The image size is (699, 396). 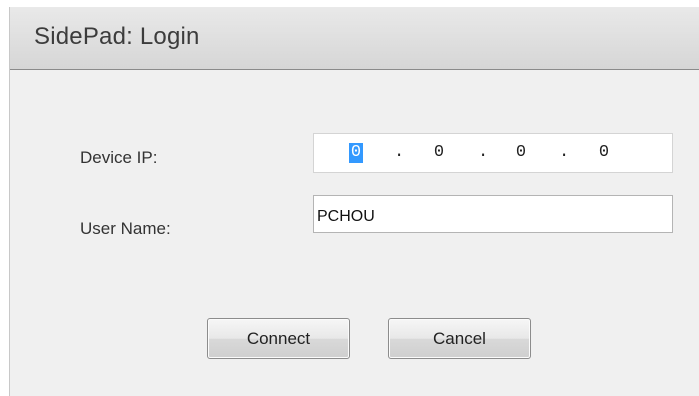 I want to click on user-name-input, so click(x=493, y=214).